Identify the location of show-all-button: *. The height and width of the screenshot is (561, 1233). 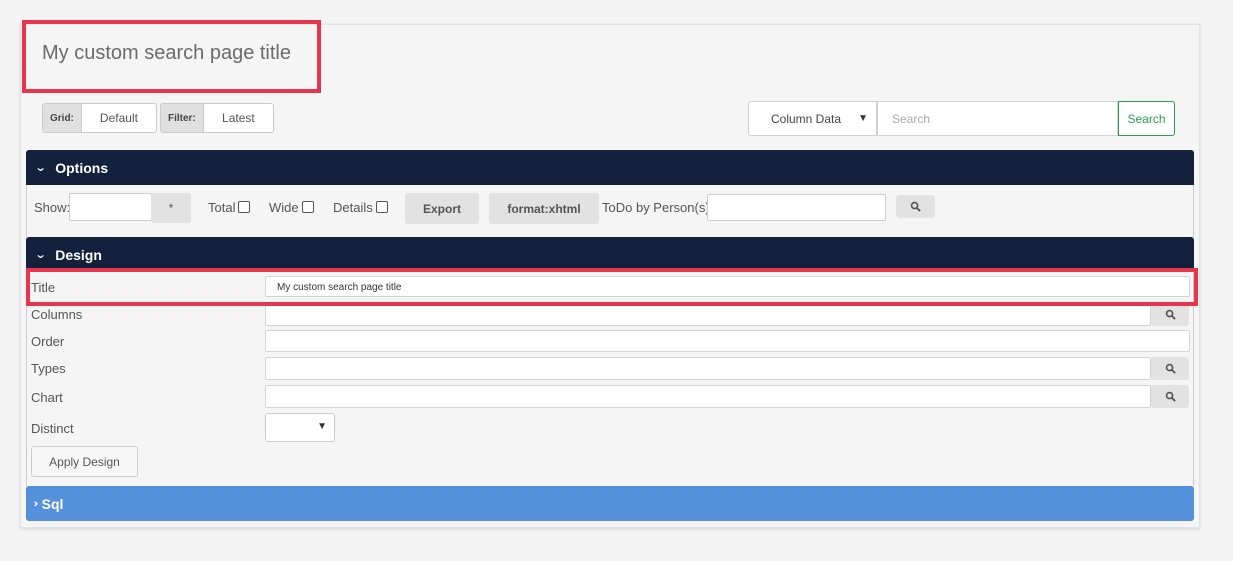
(171, 208).